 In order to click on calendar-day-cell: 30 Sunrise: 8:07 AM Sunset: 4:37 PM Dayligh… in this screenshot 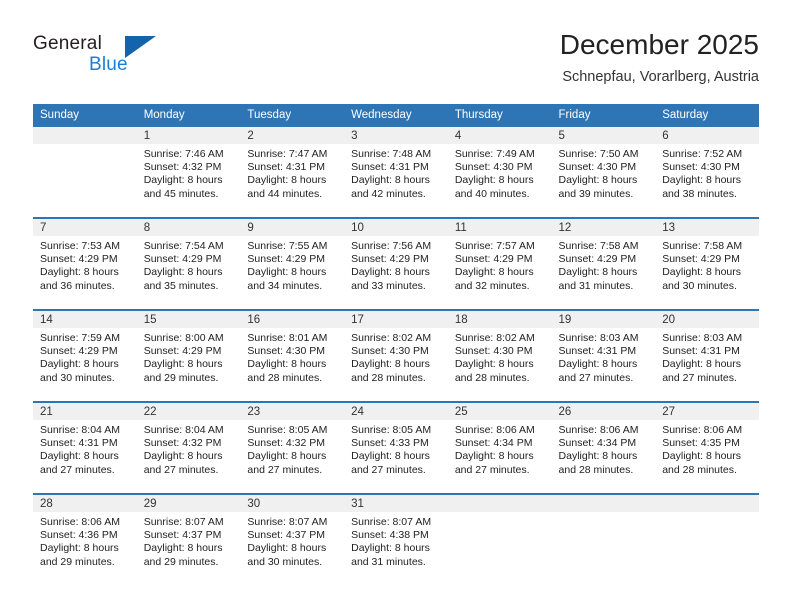, I will do `click(292, 539)`.